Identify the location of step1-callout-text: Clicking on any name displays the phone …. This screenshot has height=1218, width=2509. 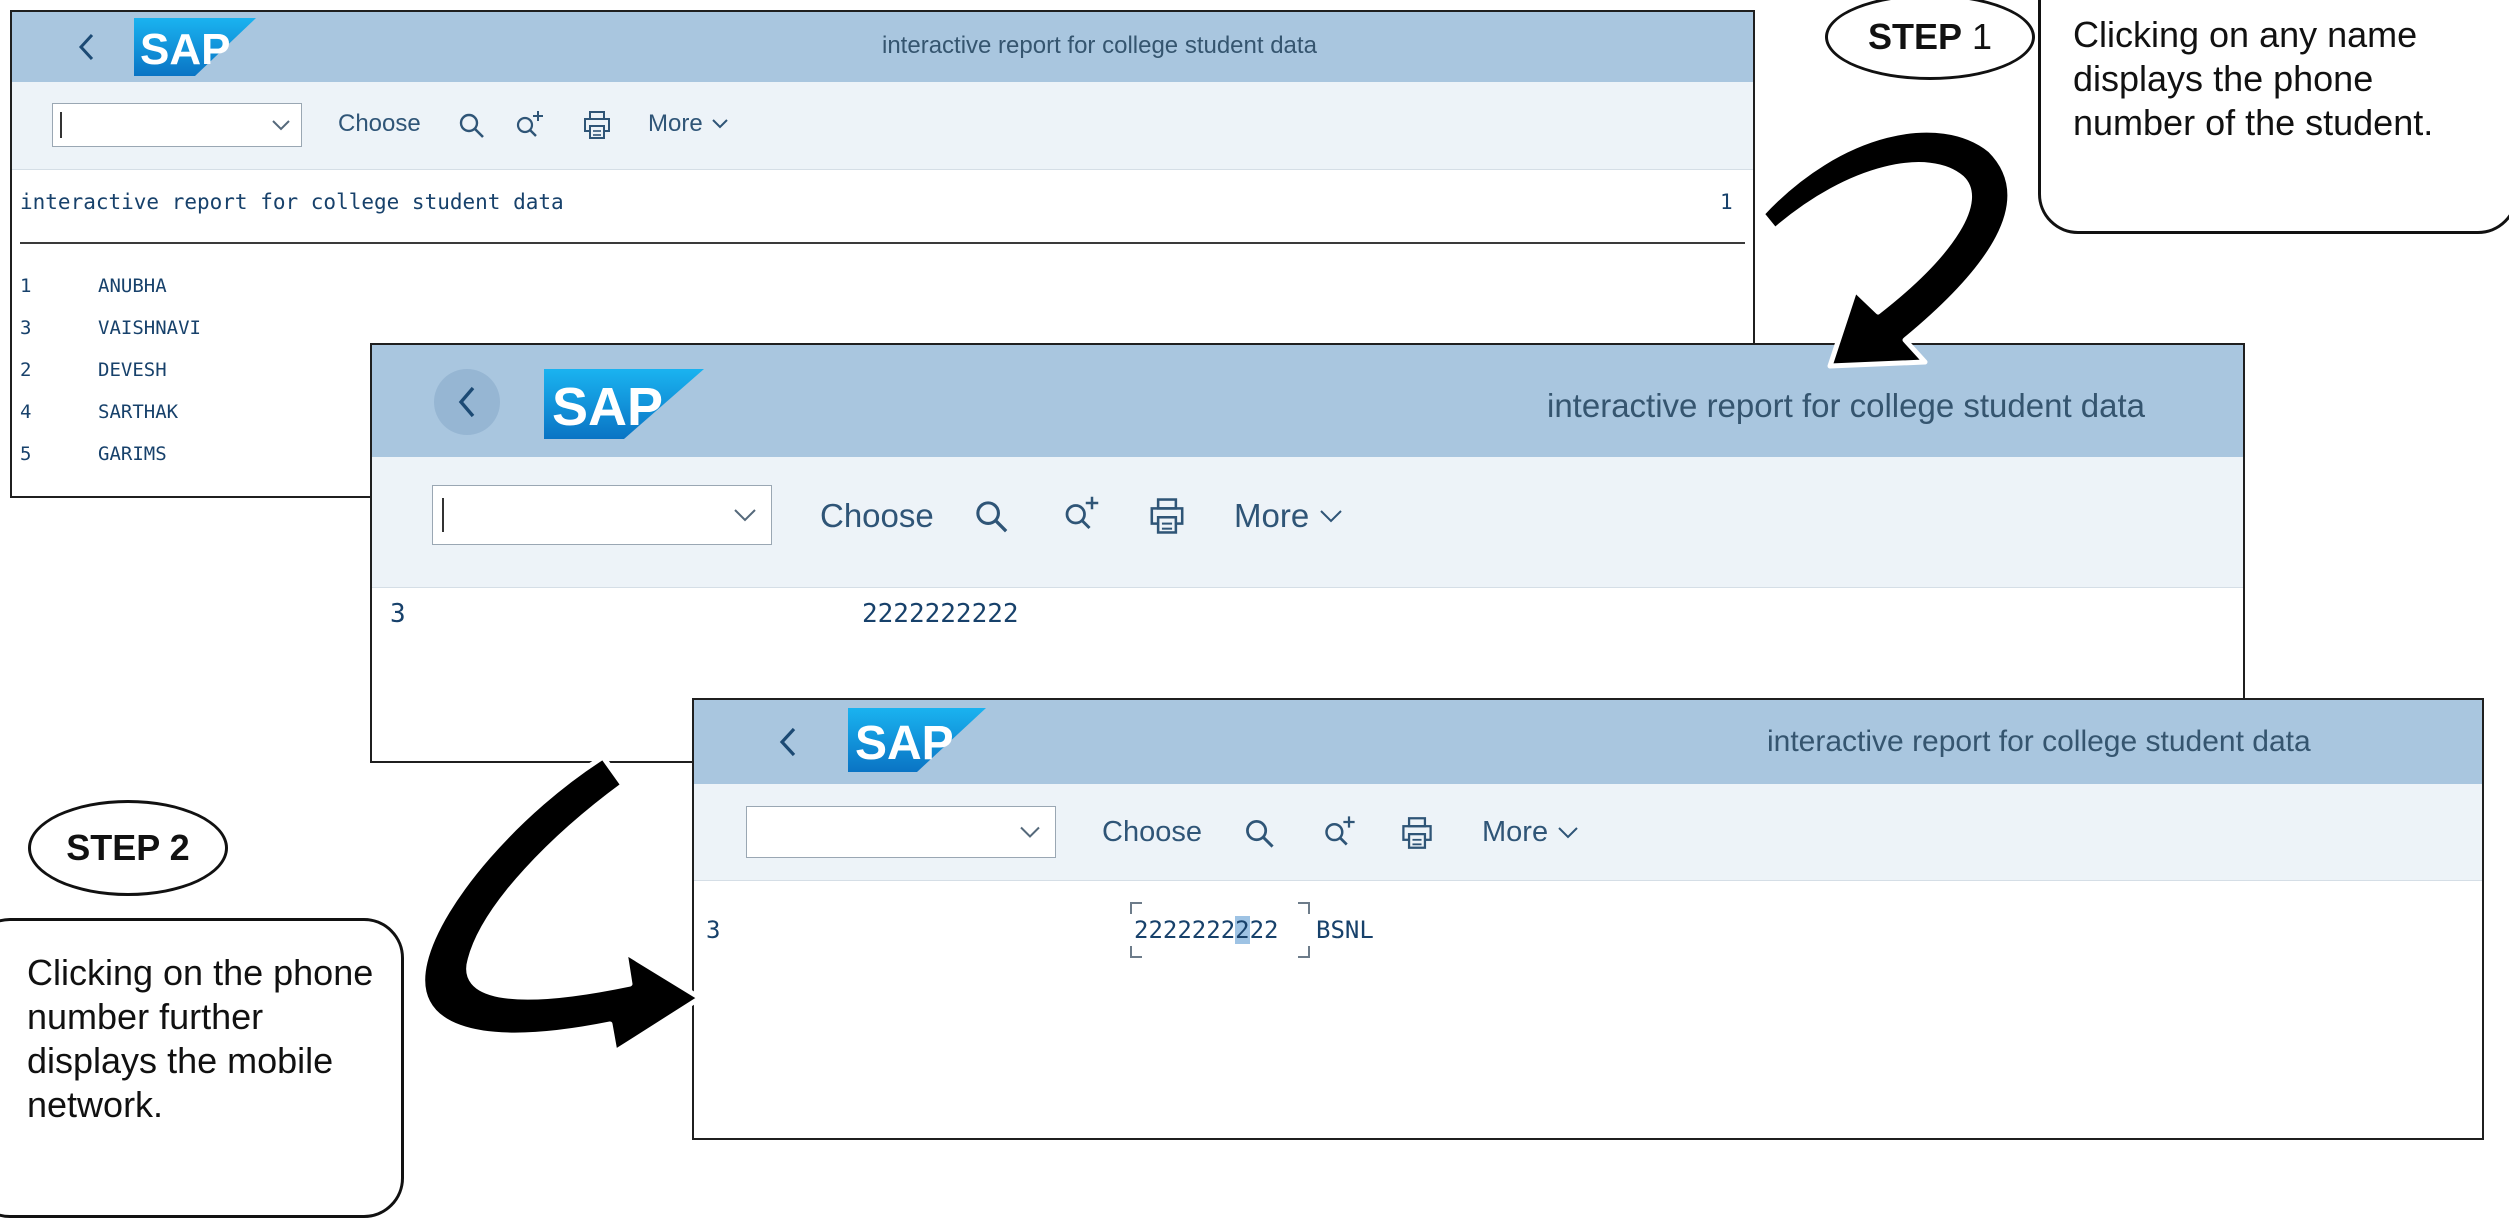
(2253, 78).